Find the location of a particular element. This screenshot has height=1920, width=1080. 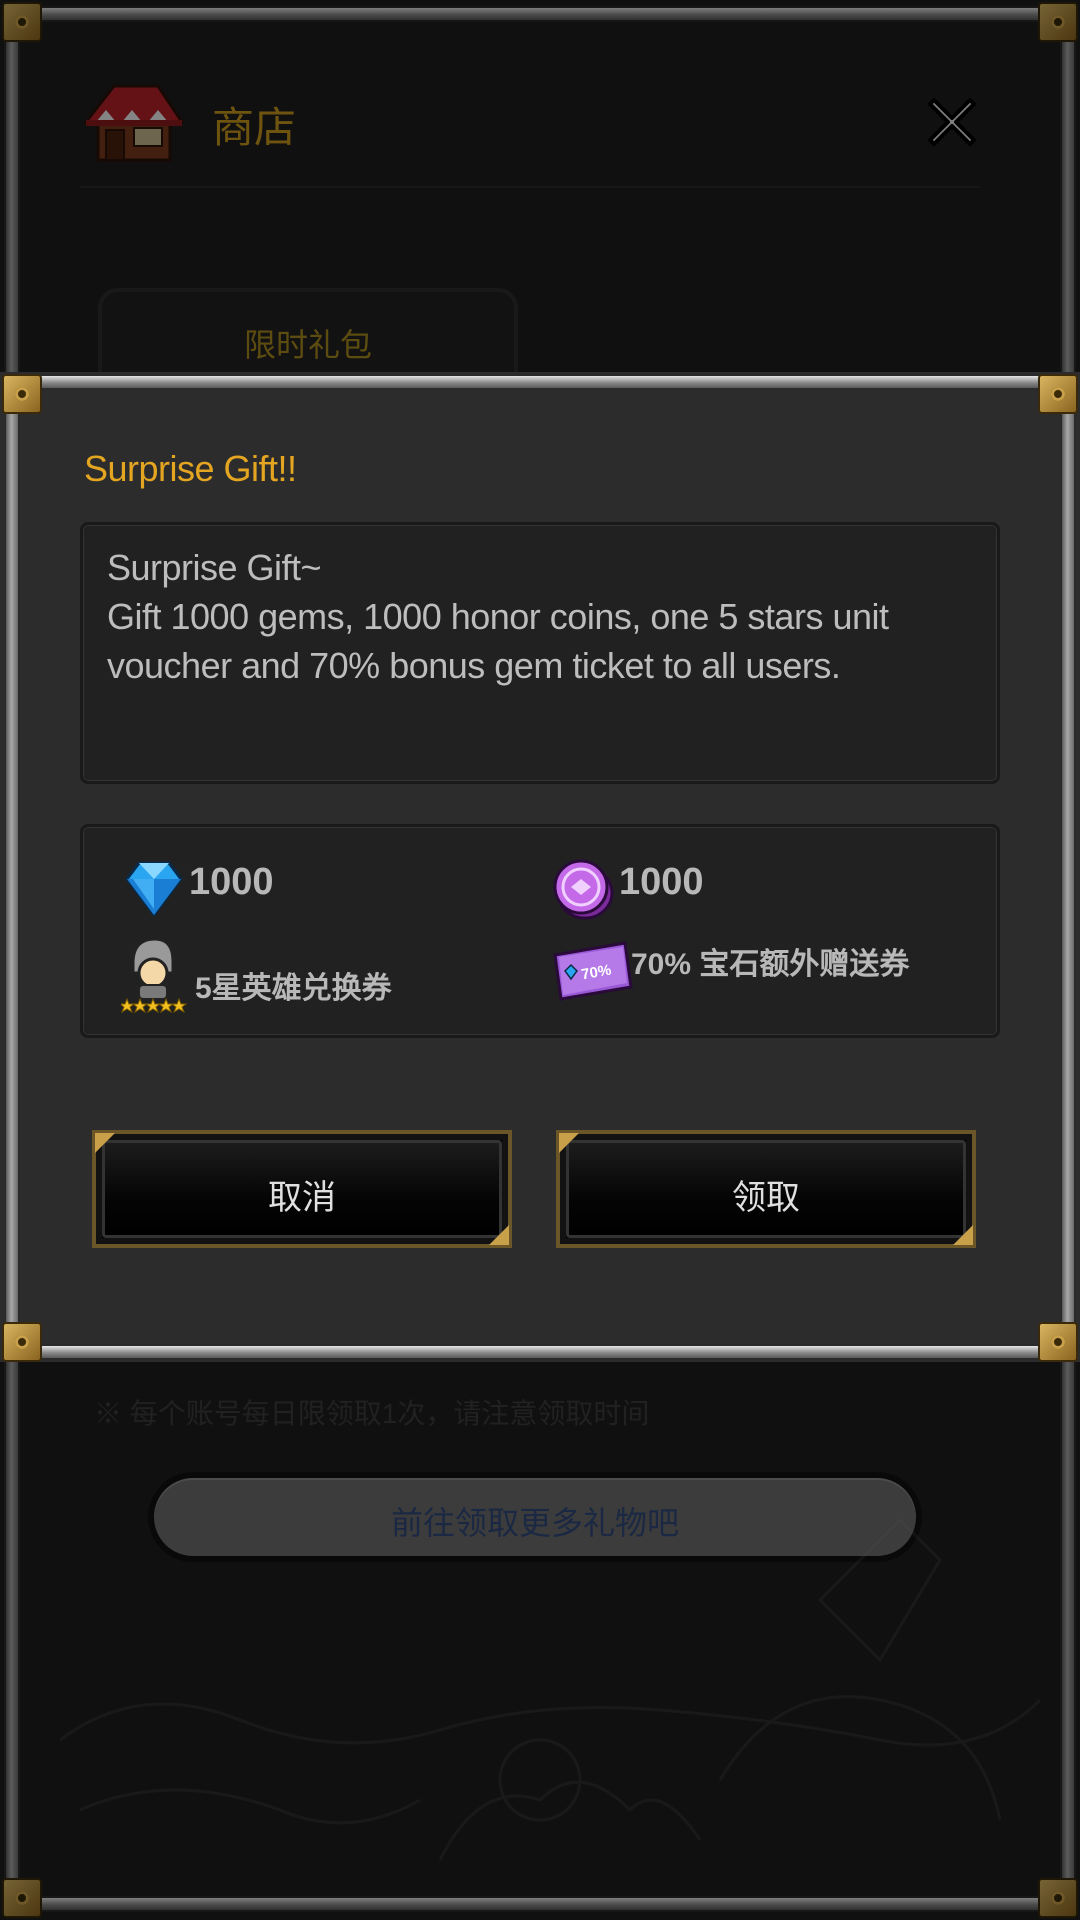

reward-list: 1000 1000 5星英雄兑换券 70% 70% 宝石额外赠送券 is located at coordinates (540, 931).